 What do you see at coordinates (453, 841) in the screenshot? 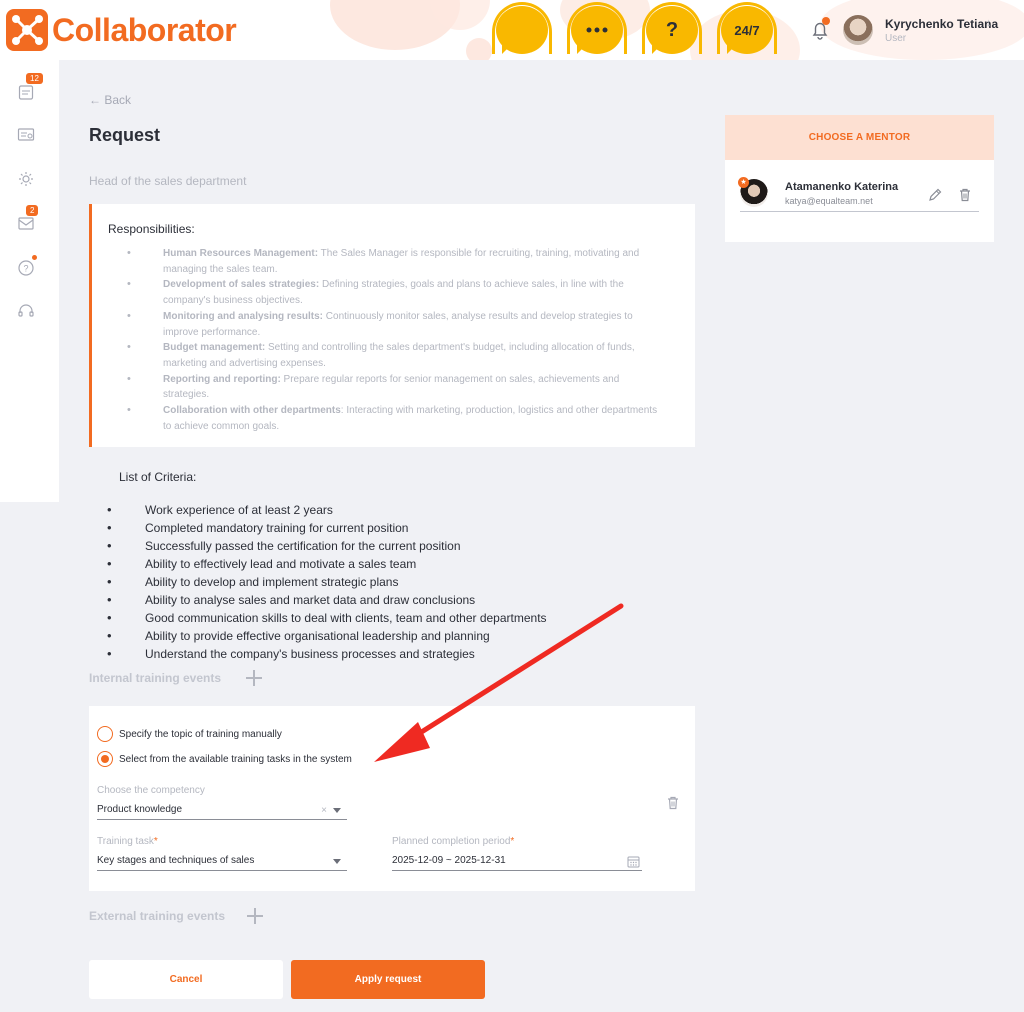
I see `period-label: Planned completion period*` at bounding box center [453, 841].